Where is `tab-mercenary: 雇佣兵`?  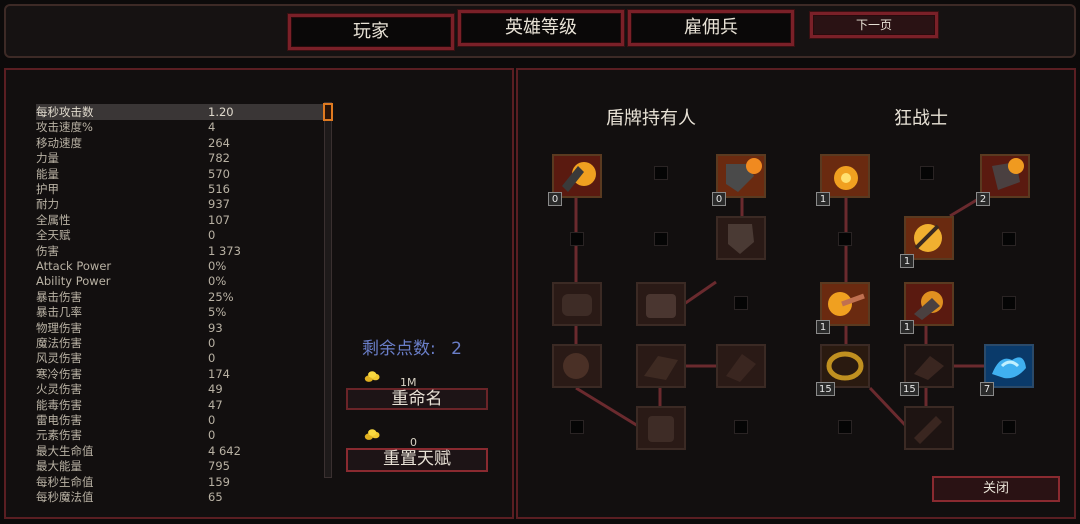
tab-mercenary: 雇佣兵 is located at coordinates (711, 28).